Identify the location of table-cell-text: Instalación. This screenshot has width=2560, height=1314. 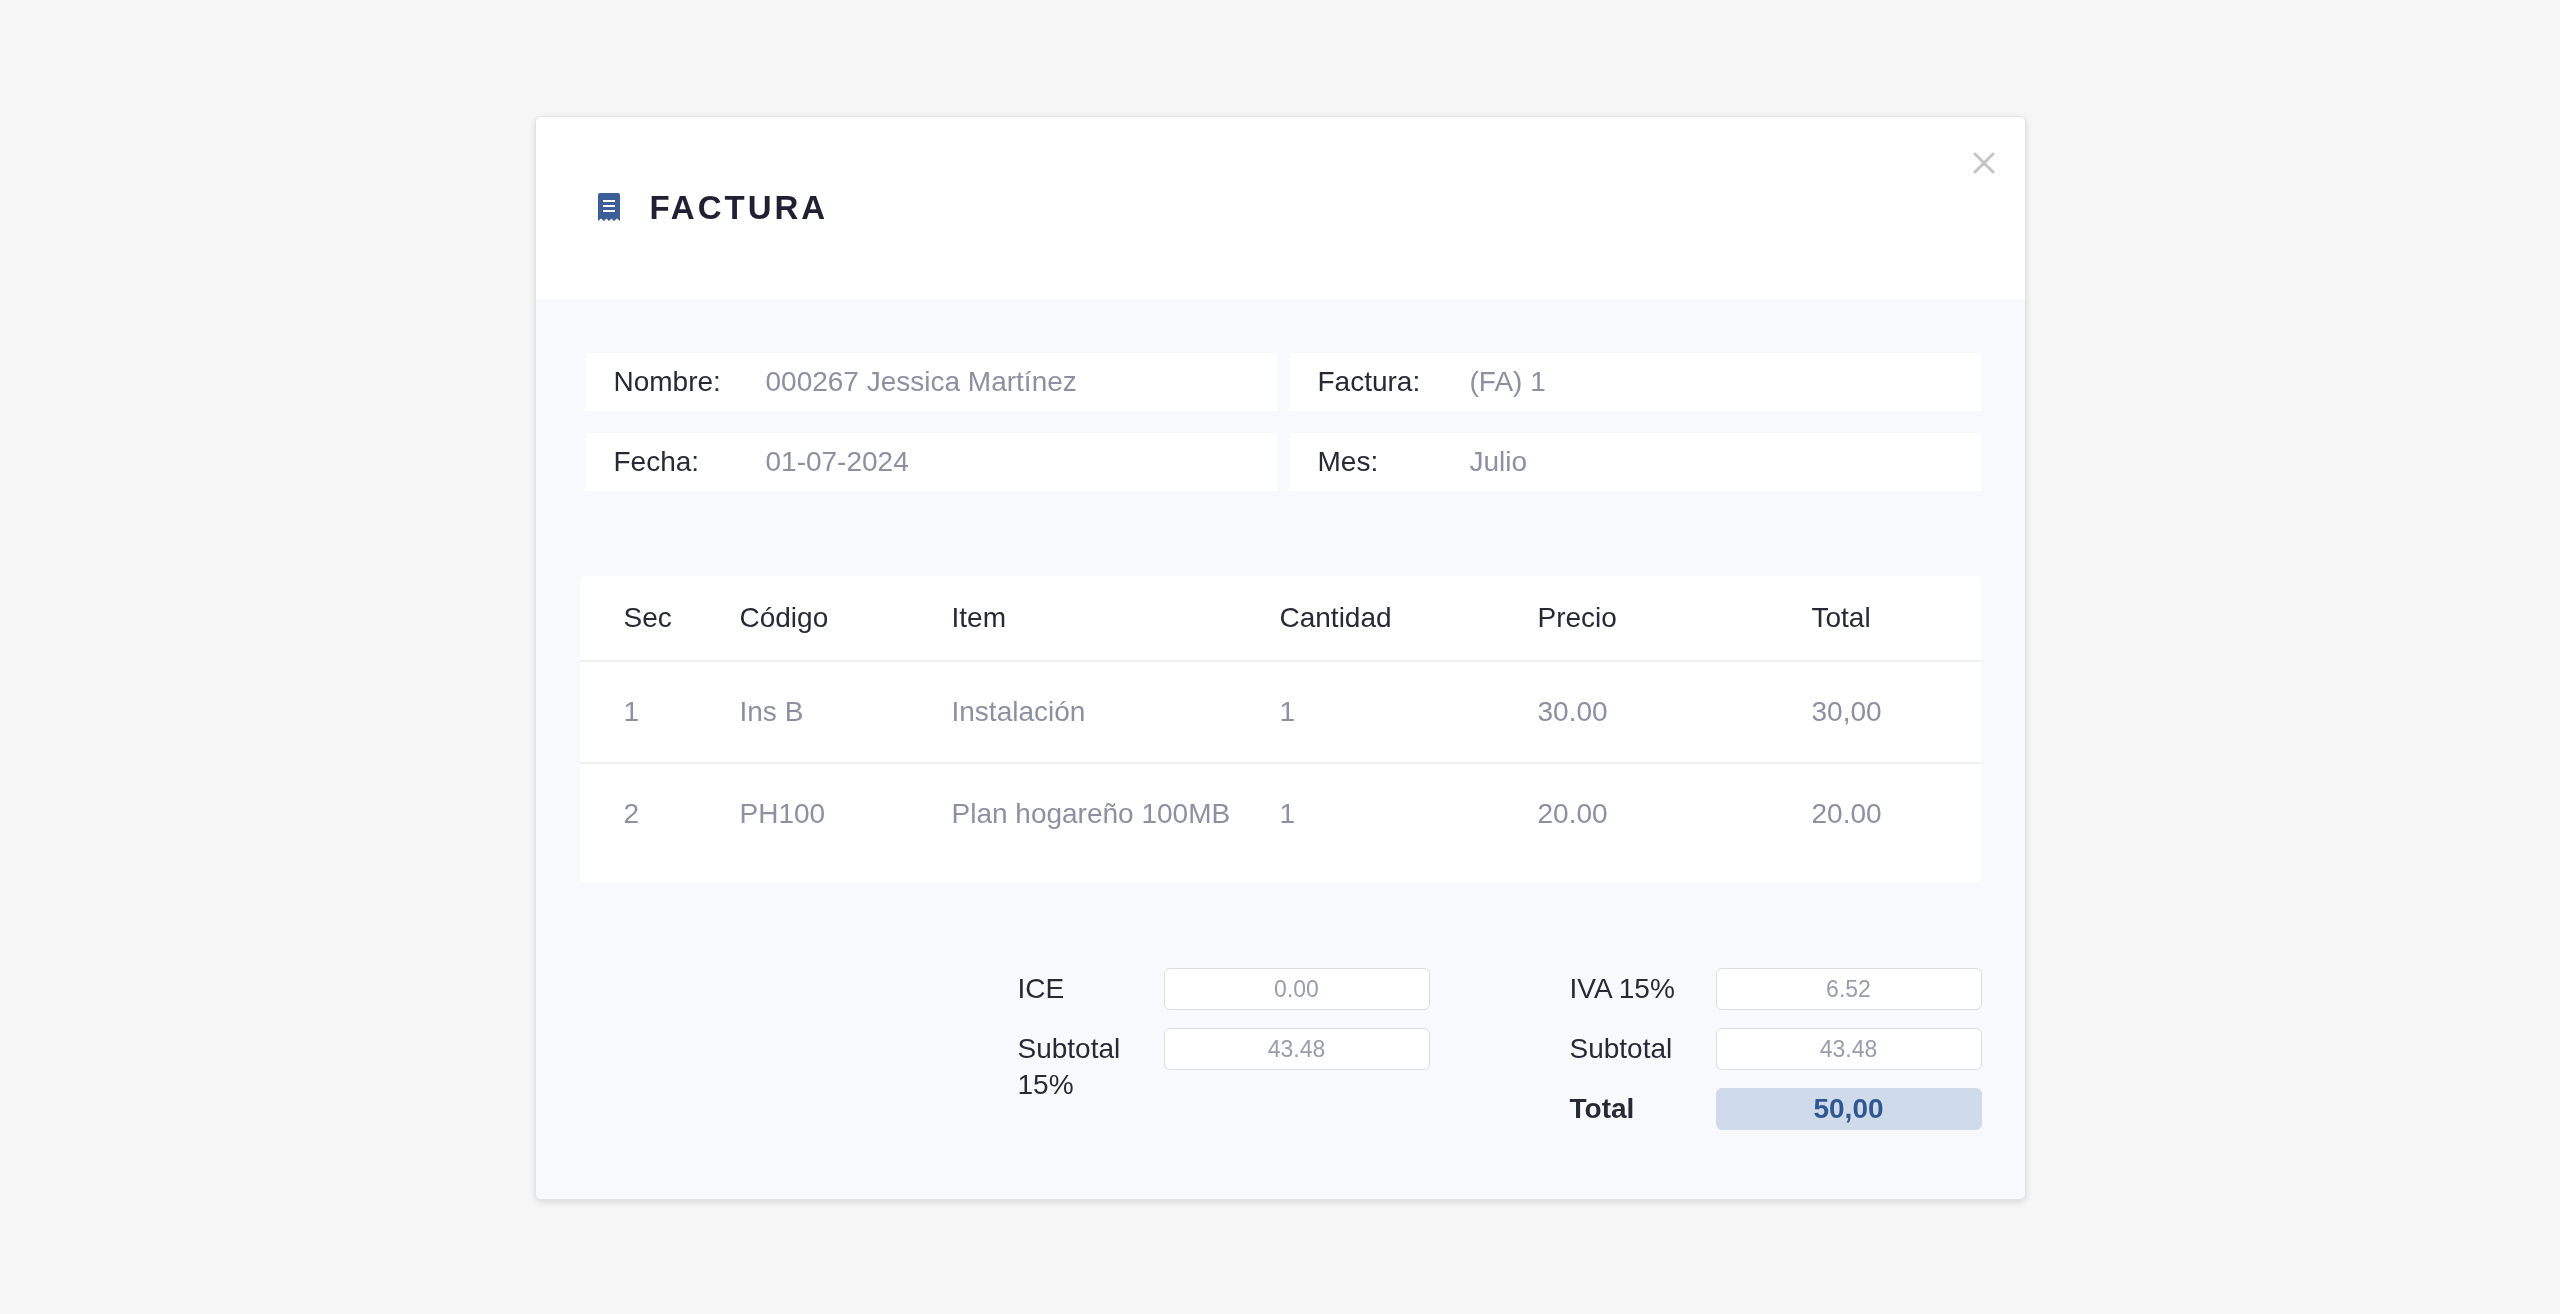
(1019, 712).